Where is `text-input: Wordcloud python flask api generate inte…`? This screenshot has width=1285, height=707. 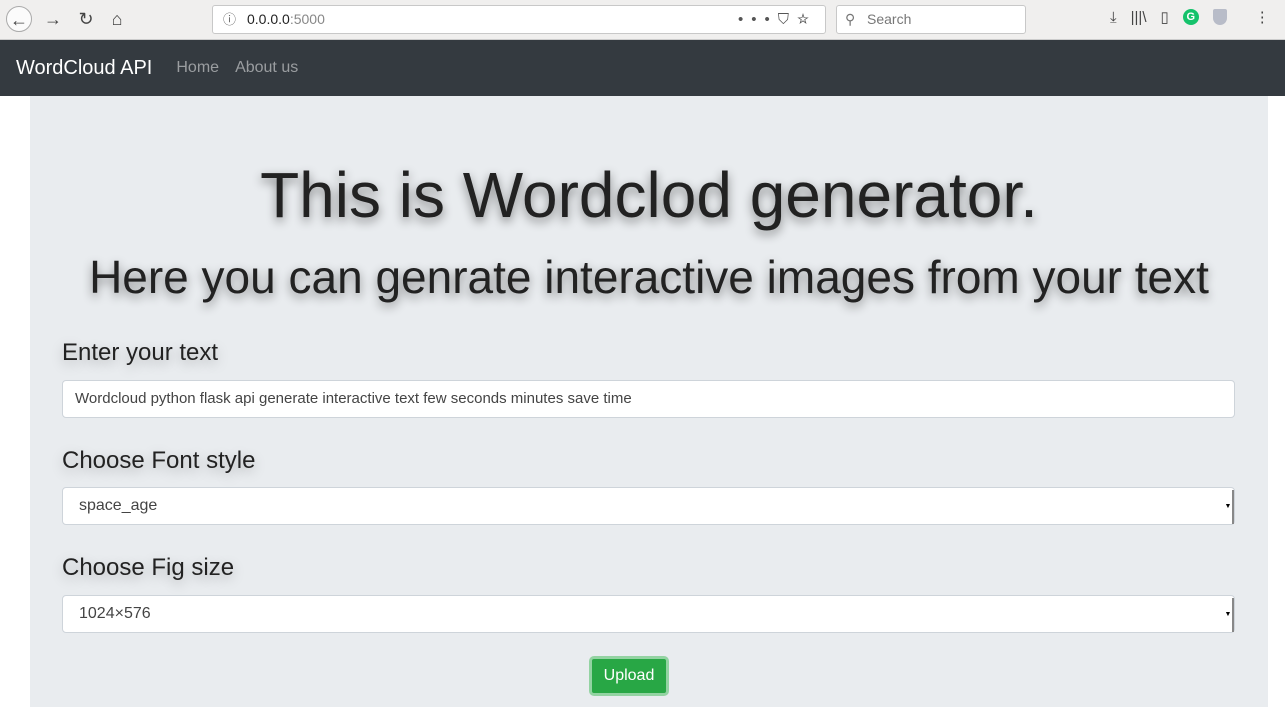 text-input: Wordcloud python flask api generate inte… is located at coordinates (648, 399).